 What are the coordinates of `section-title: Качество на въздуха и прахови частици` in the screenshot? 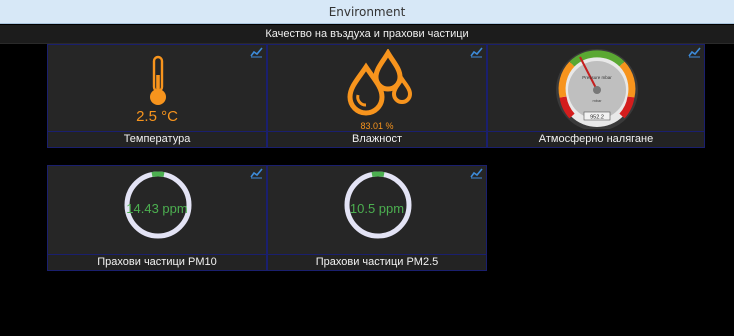 It's located at (367, 34).